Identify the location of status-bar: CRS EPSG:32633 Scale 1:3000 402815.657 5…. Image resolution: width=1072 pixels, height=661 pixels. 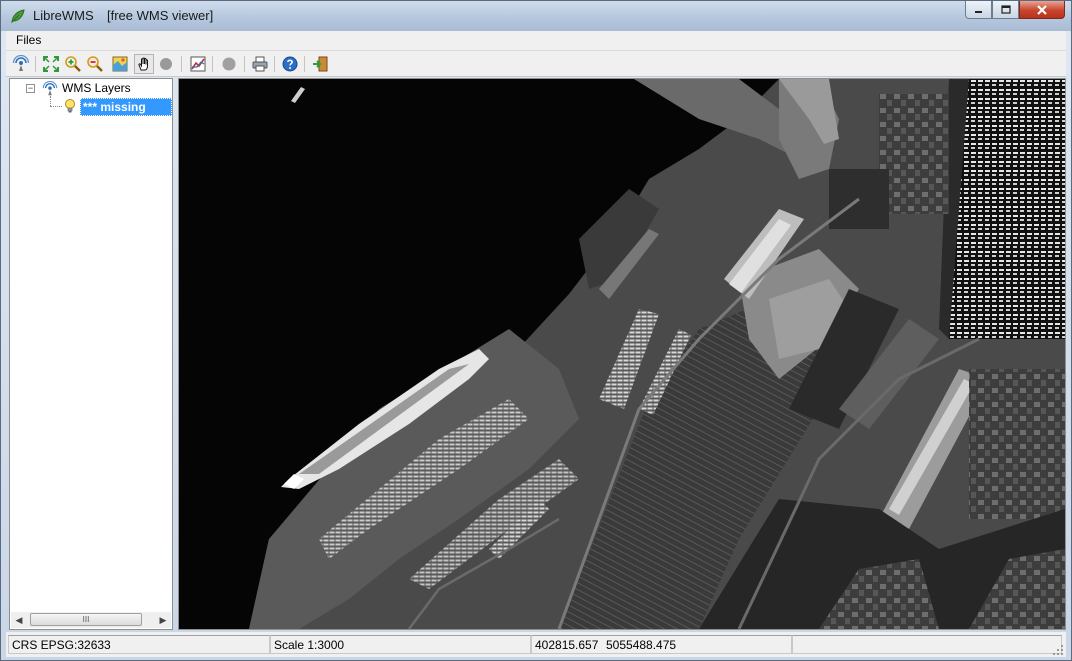
(536, 644).